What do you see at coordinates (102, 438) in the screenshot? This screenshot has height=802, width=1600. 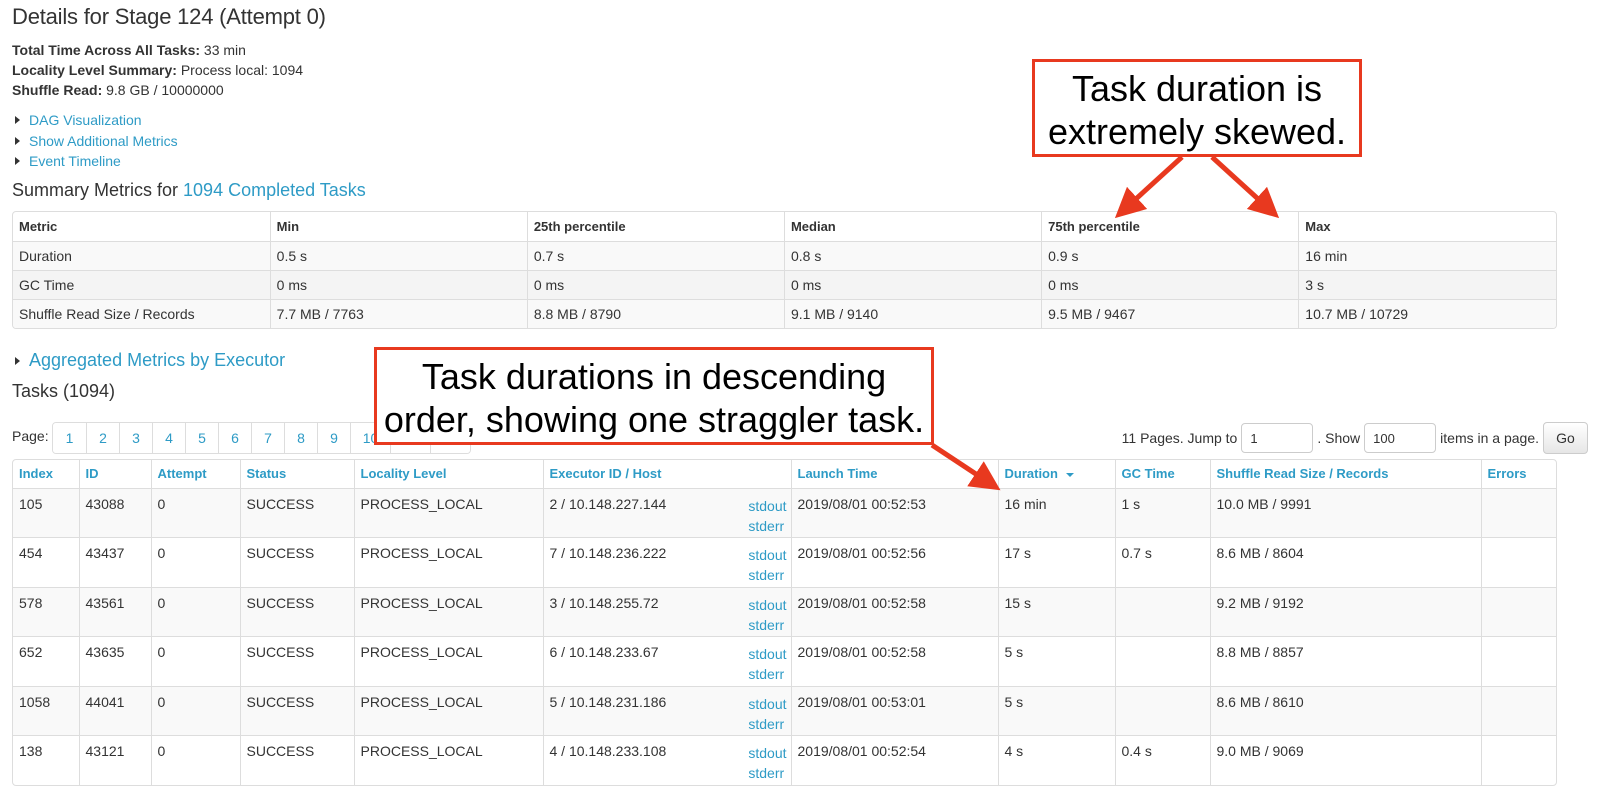 I see `page-2-link: 2` at bounding box center [102, 438].